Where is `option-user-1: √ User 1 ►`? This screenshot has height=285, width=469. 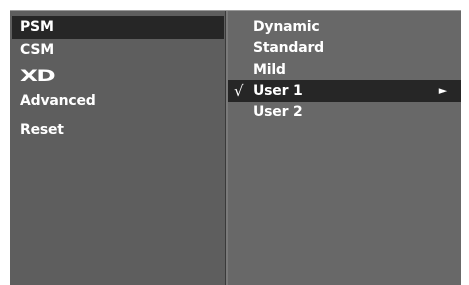 option-user-1: √ User 1 ► is located at coordinates (344, 91).